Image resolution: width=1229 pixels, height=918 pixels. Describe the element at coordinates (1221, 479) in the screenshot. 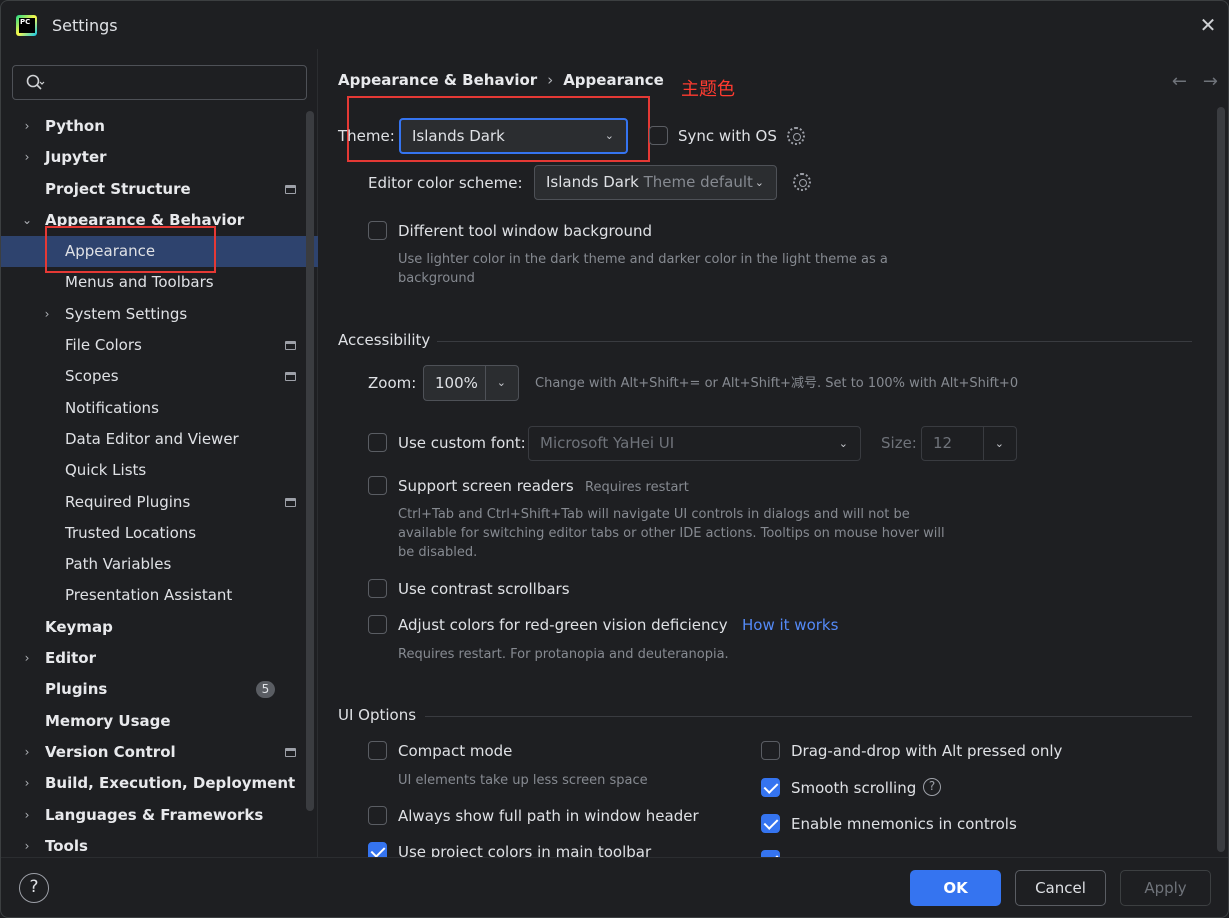

I see `main-scrollbar` at that location.